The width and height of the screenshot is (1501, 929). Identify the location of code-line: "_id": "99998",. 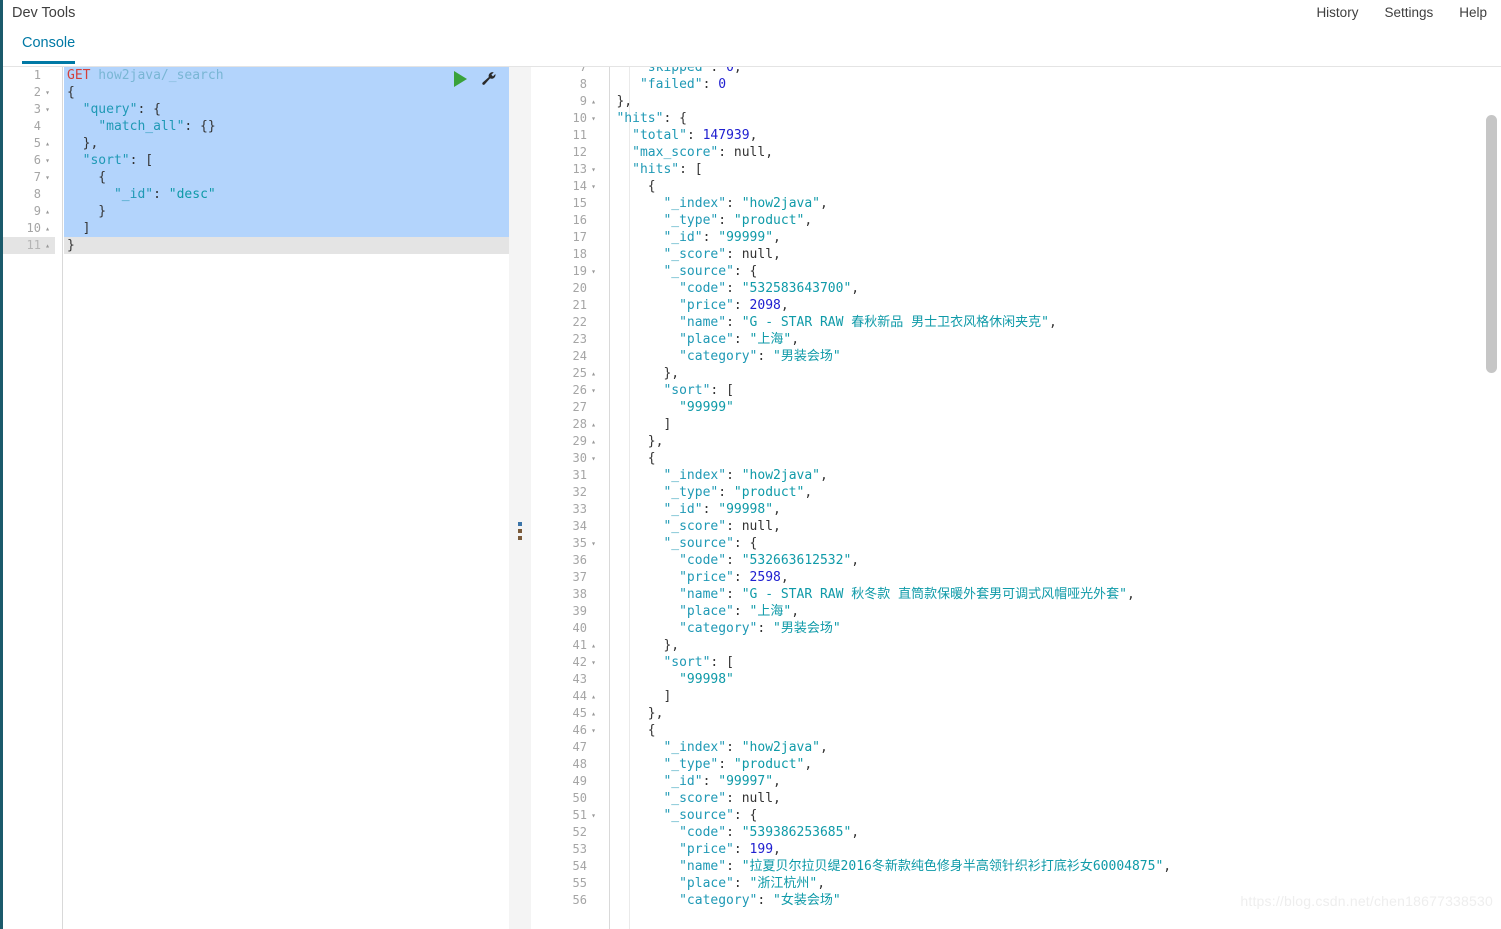
(1047, 509).